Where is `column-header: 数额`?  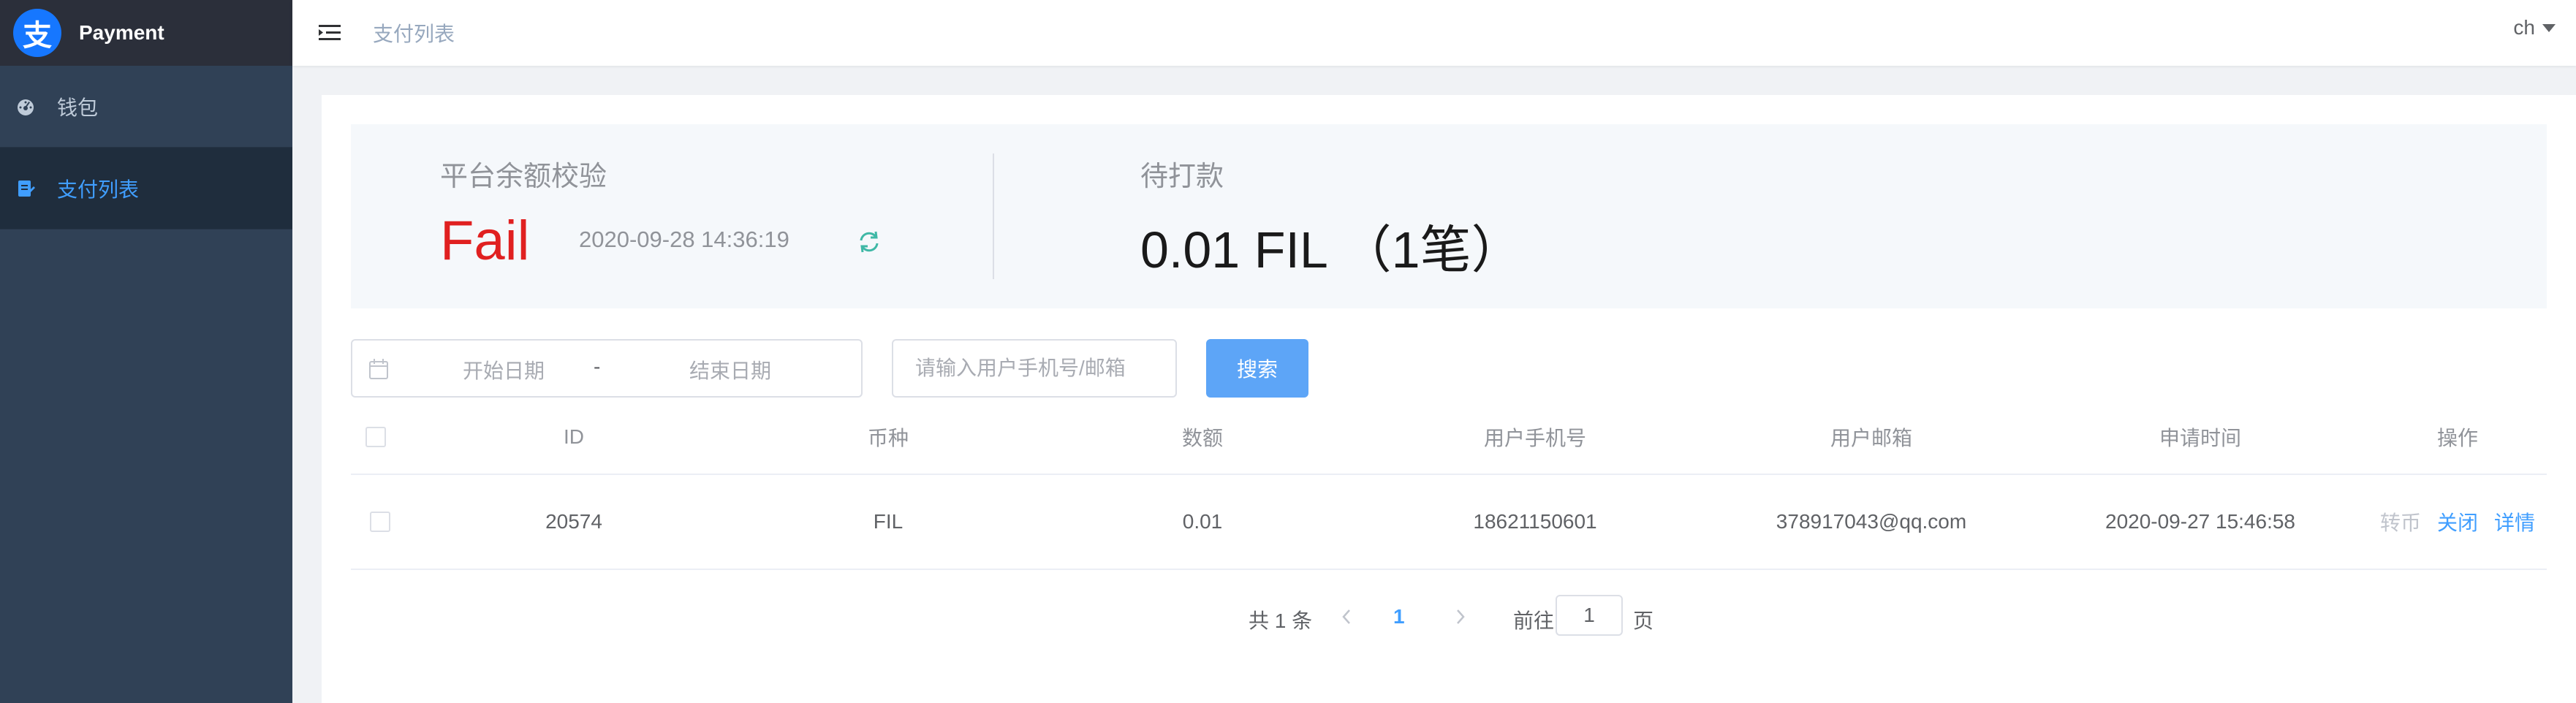 column-header: 数额 is located at coordinates (1202, 438).